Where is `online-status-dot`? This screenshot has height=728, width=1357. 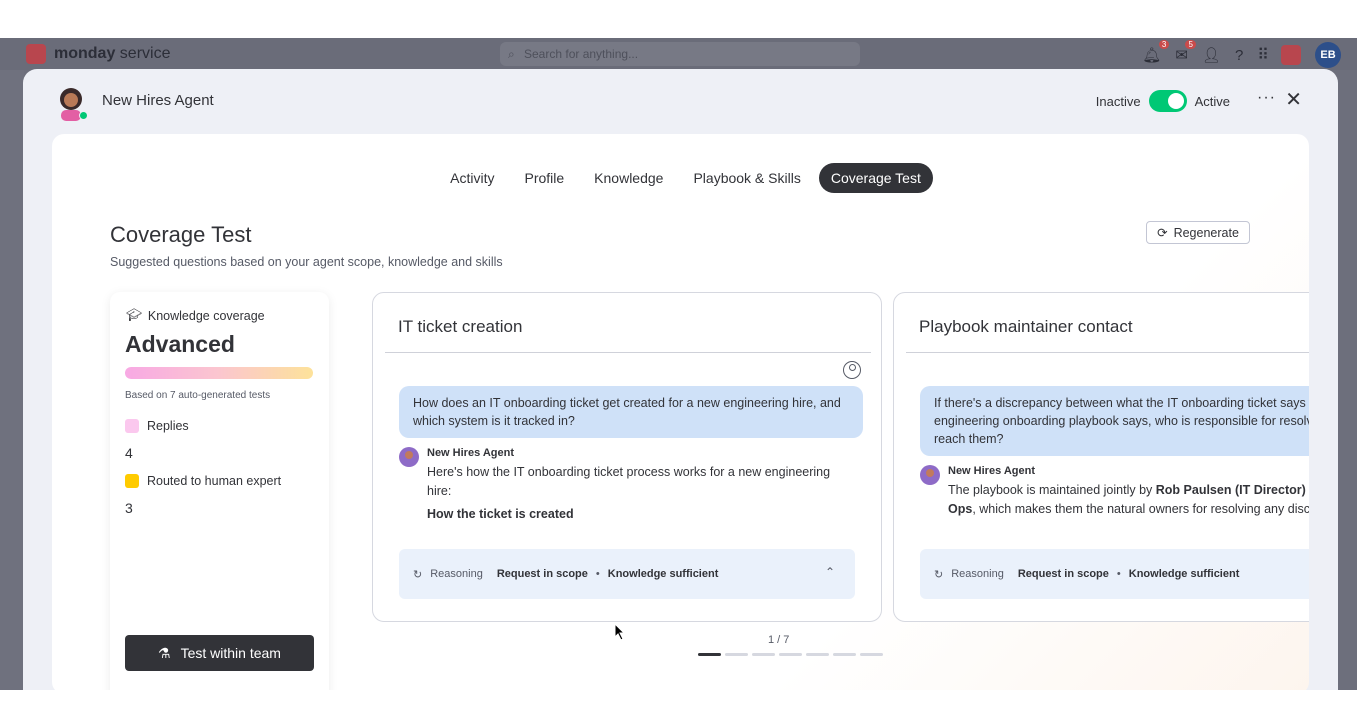 online-status-dot is located at coordinates (83, 115).